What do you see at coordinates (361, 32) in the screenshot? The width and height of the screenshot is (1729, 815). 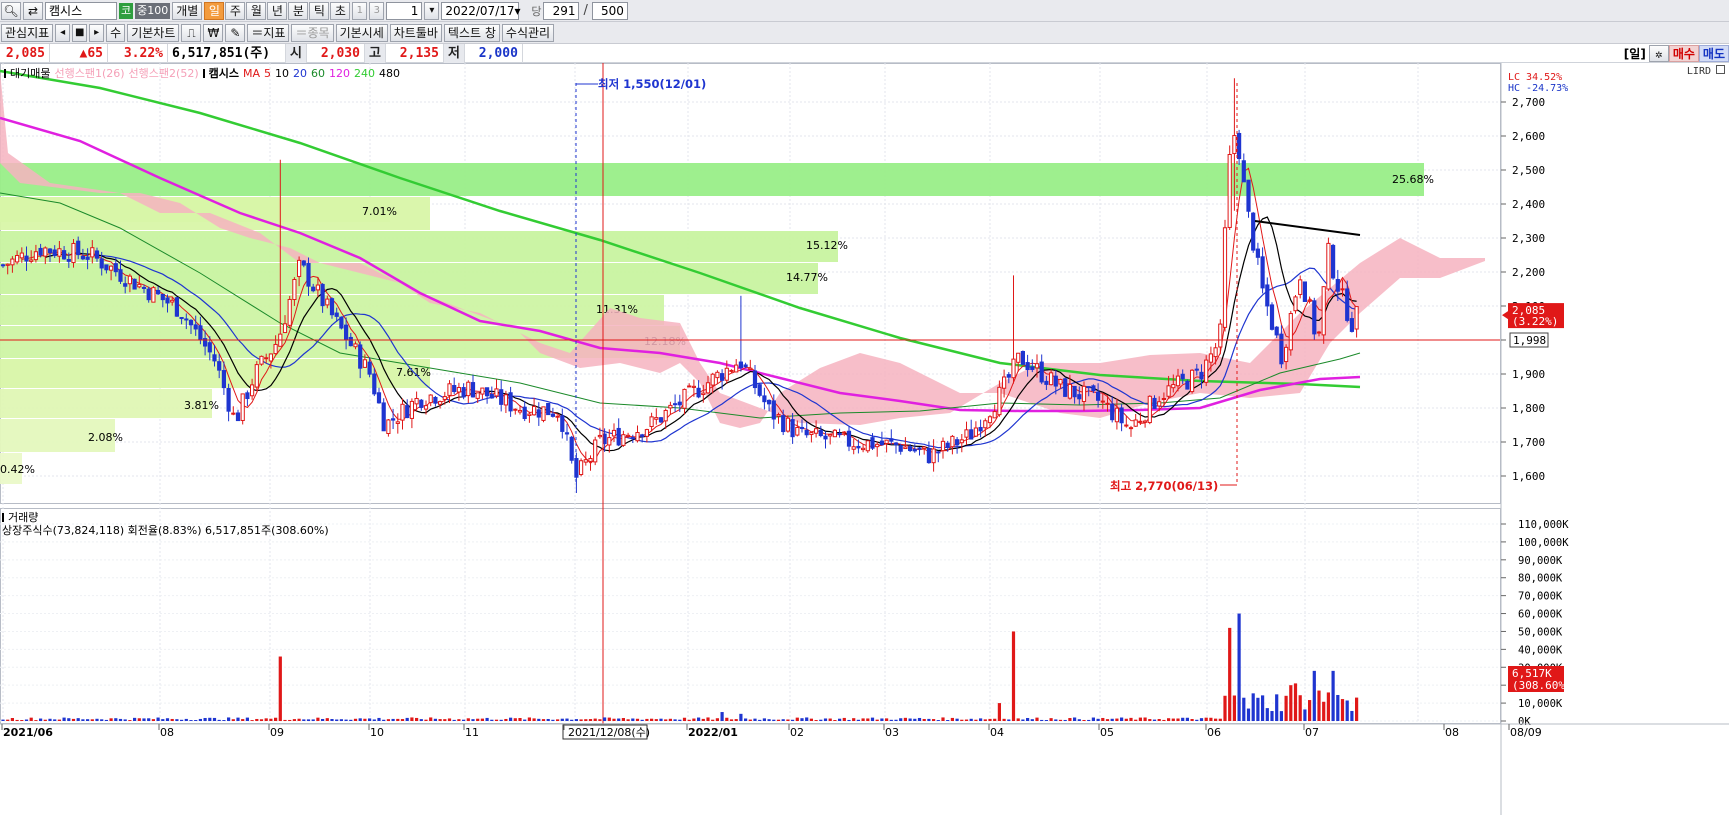 I see `basic-quote-button: 기본시세` at bounding box center [361, 32].